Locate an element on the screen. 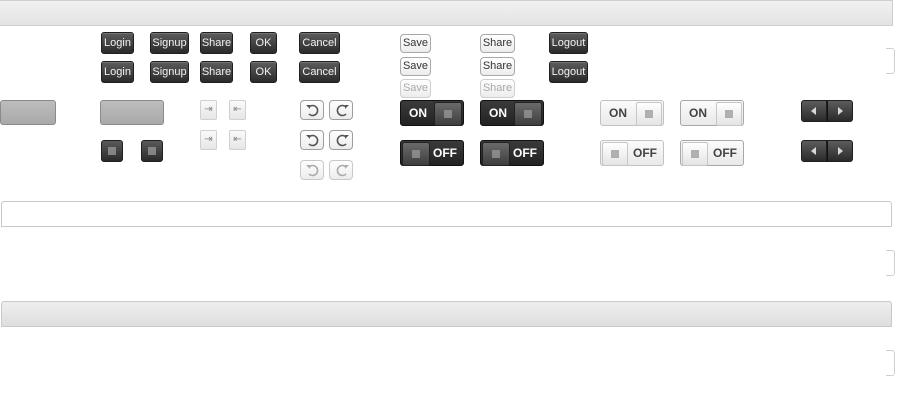 The image size is (900, 400). share-button-disabled: Share is located at coordinates (497, 88).